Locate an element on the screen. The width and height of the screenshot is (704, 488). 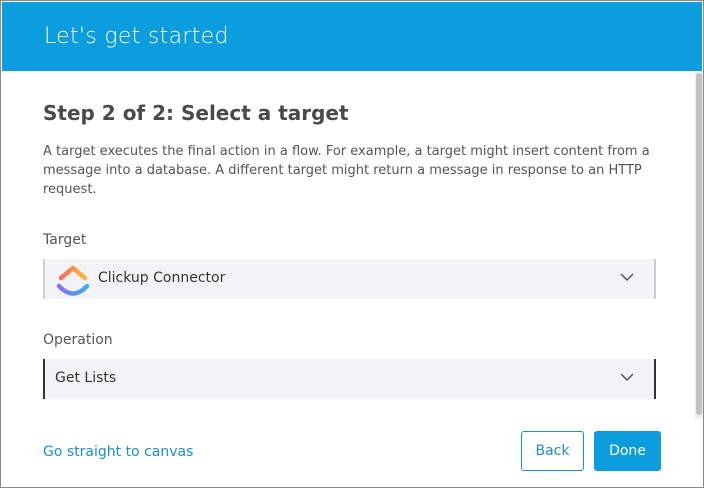
target-select-value: Clickup Connector is located at coordinates (162, 278).